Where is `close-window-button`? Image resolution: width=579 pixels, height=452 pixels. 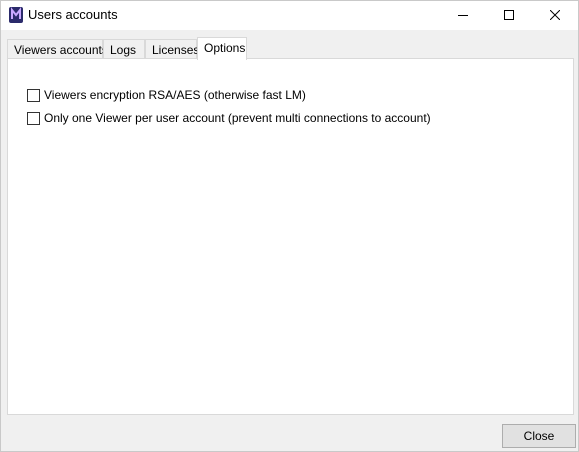 close-window-button is located at coordinates (555, 15).